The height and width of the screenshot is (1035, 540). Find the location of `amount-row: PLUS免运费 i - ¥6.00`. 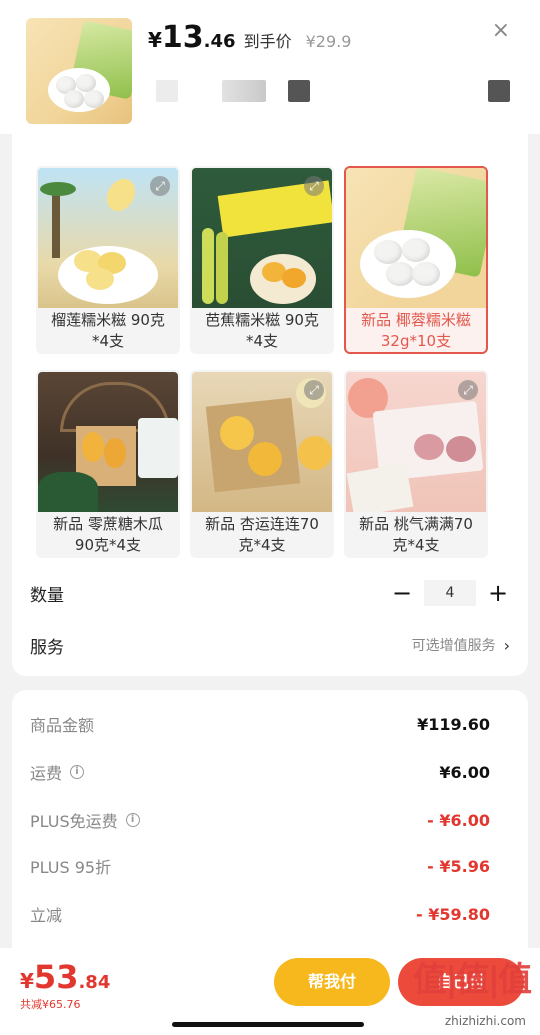

amount-row: PLUS免运费 i - ¥6.00 is located at coordinates (260, 820).